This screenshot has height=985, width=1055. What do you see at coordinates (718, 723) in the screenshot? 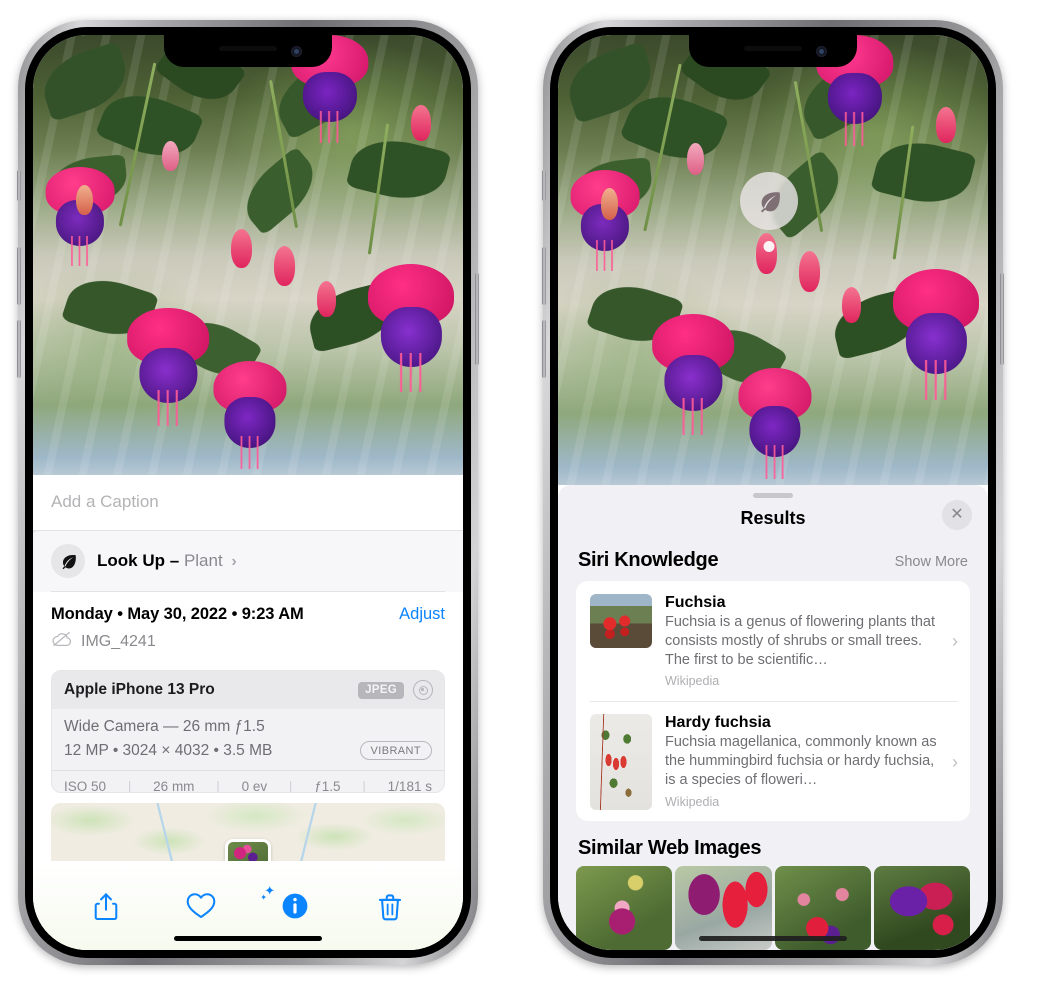
I see `result-title: Hardy fuchsia` at bounding box center [718, 723].